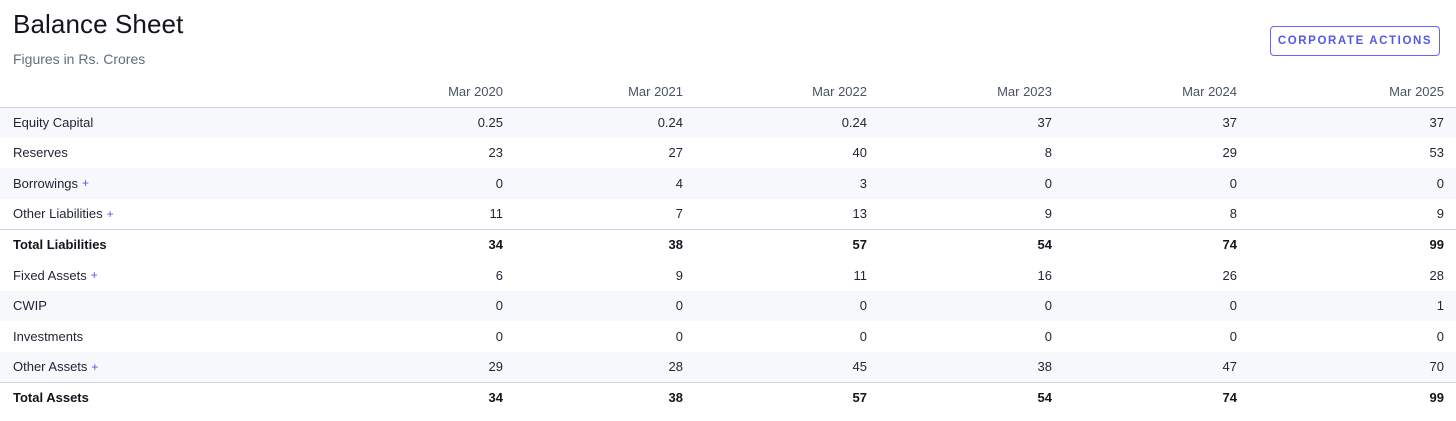 This screenshot has width=1456, height=421. Describe the element at coordinates (1436, 153) in the screenshot. I see `value-cell: 53` at that location.